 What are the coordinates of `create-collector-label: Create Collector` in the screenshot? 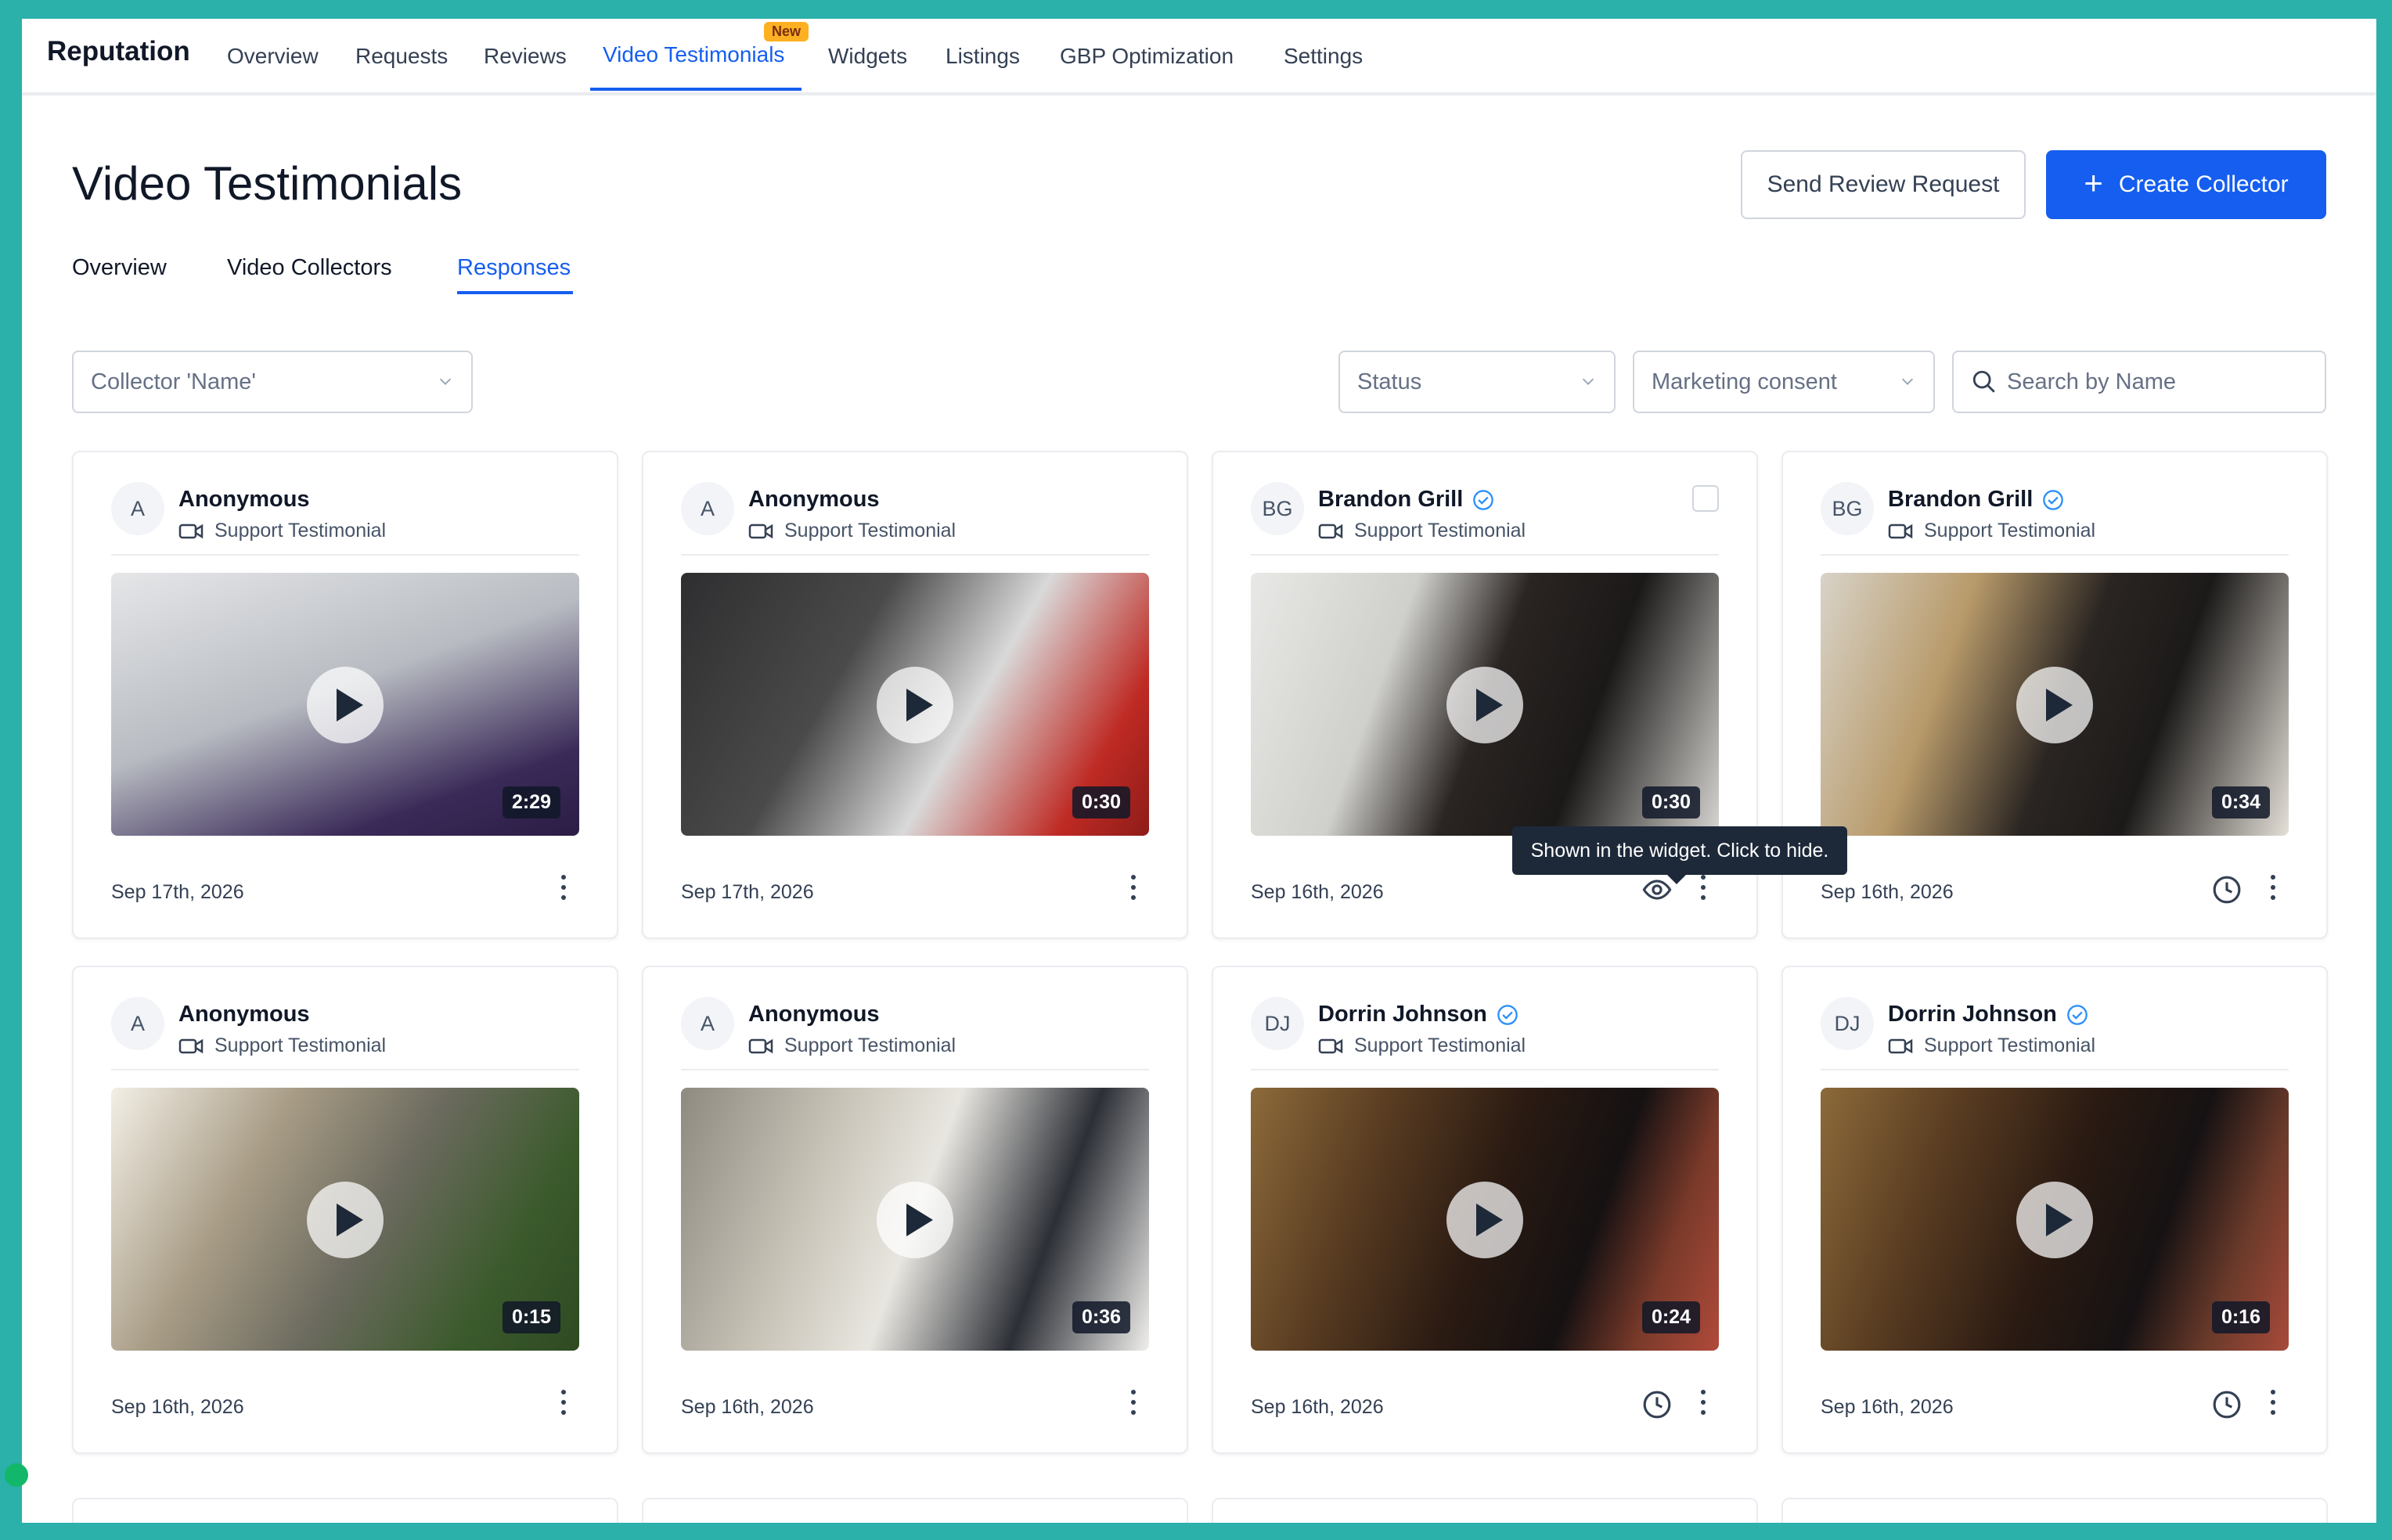 It's located at (2203, 184).